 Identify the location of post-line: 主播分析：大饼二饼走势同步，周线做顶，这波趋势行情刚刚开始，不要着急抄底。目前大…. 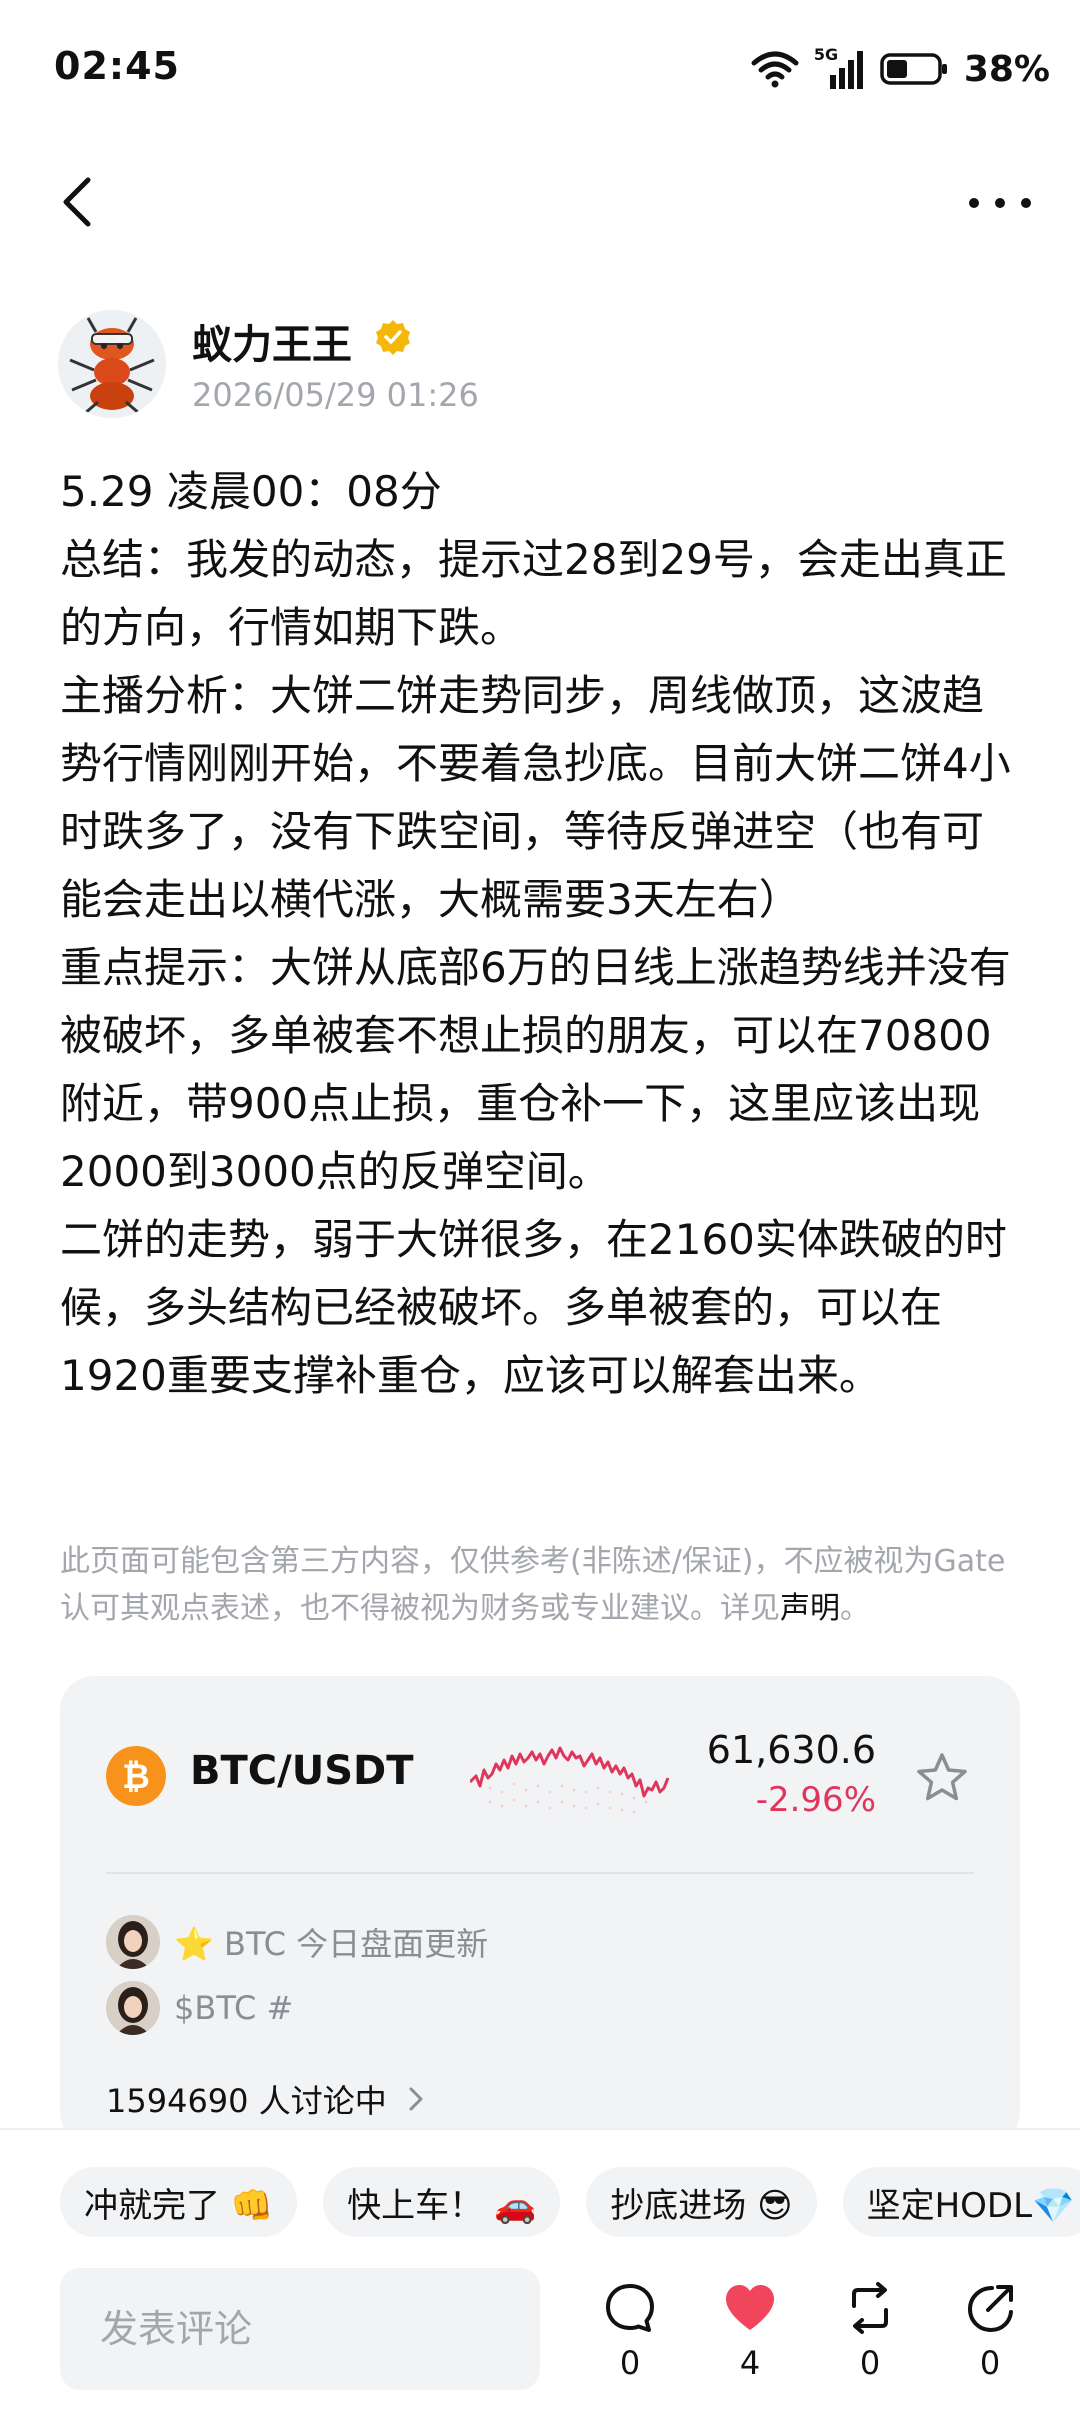
(535, 797).